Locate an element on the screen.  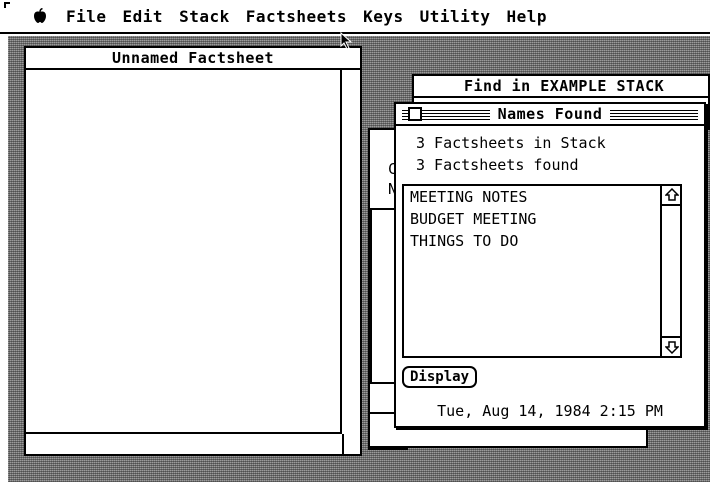
names-window-titlebar: Names Found is located at coordinates (550, 115).